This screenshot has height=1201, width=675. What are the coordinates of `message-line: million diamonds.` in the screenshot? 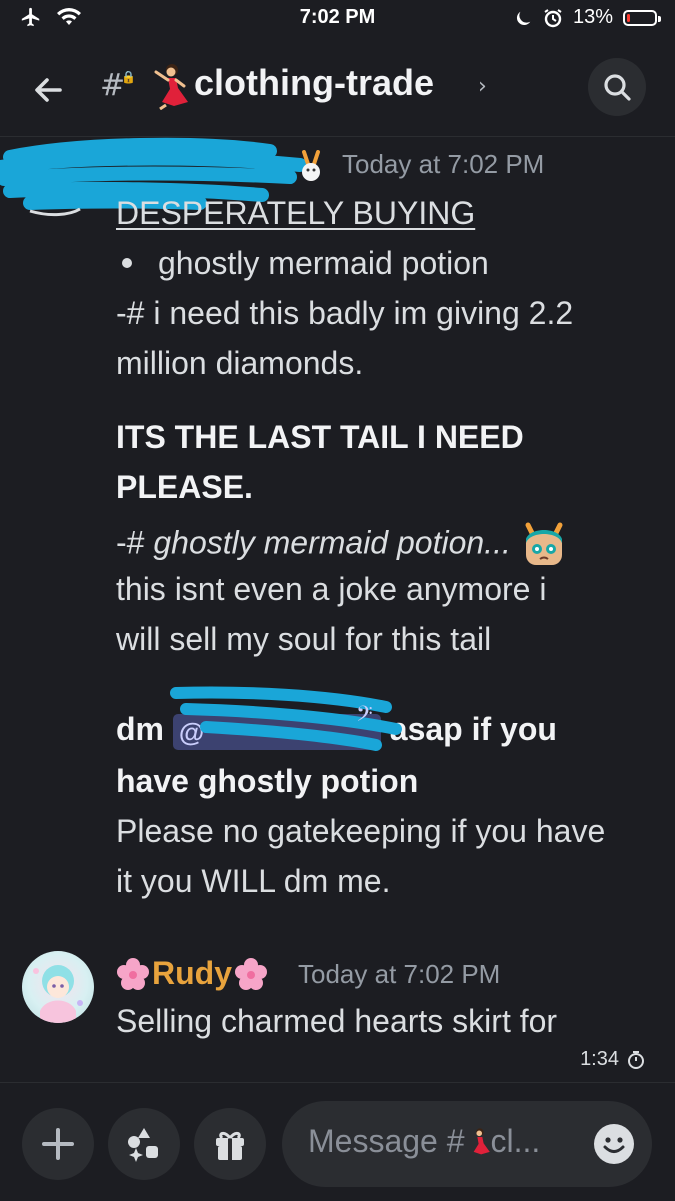 It's located at (240, 363).